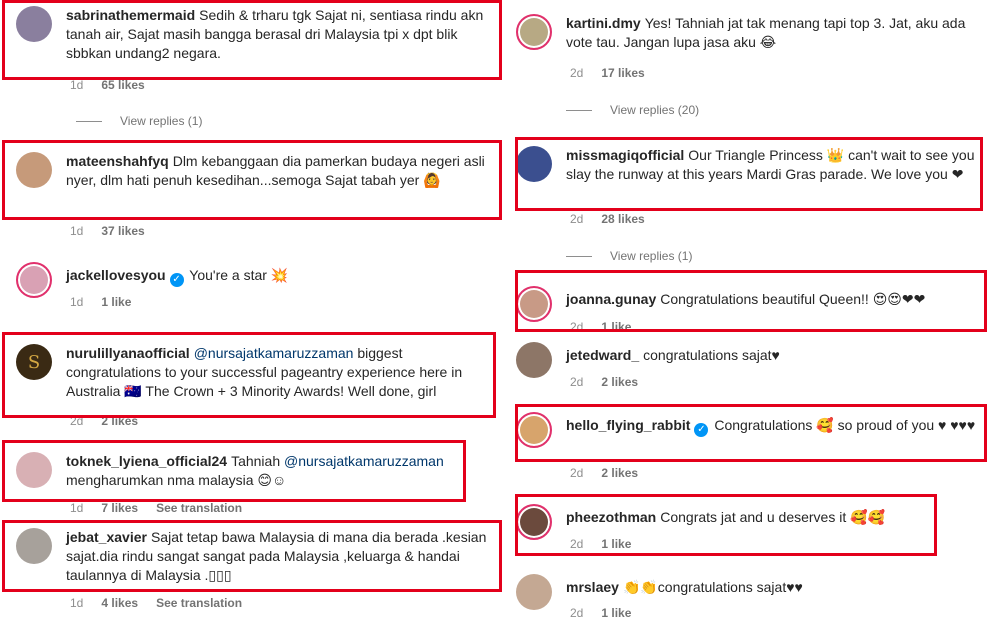 The width and height of the screenshot is (1000, 623). What do you see at coordinates (655, 110) in the screenshot?
I see `view-replies-label: View replies (20)` at bounding box center [655, 110].